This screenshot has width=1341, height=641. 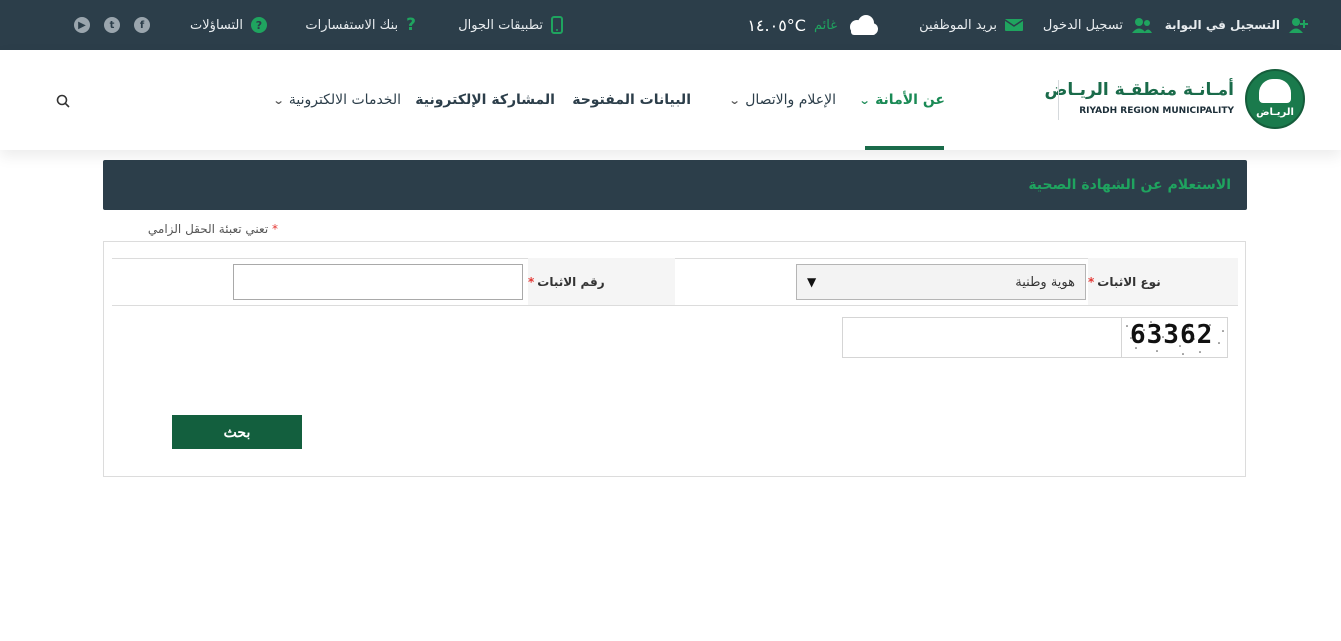 I want to click on id-type-select: ▼ هوية وطنية, so click(x=941, y=282).